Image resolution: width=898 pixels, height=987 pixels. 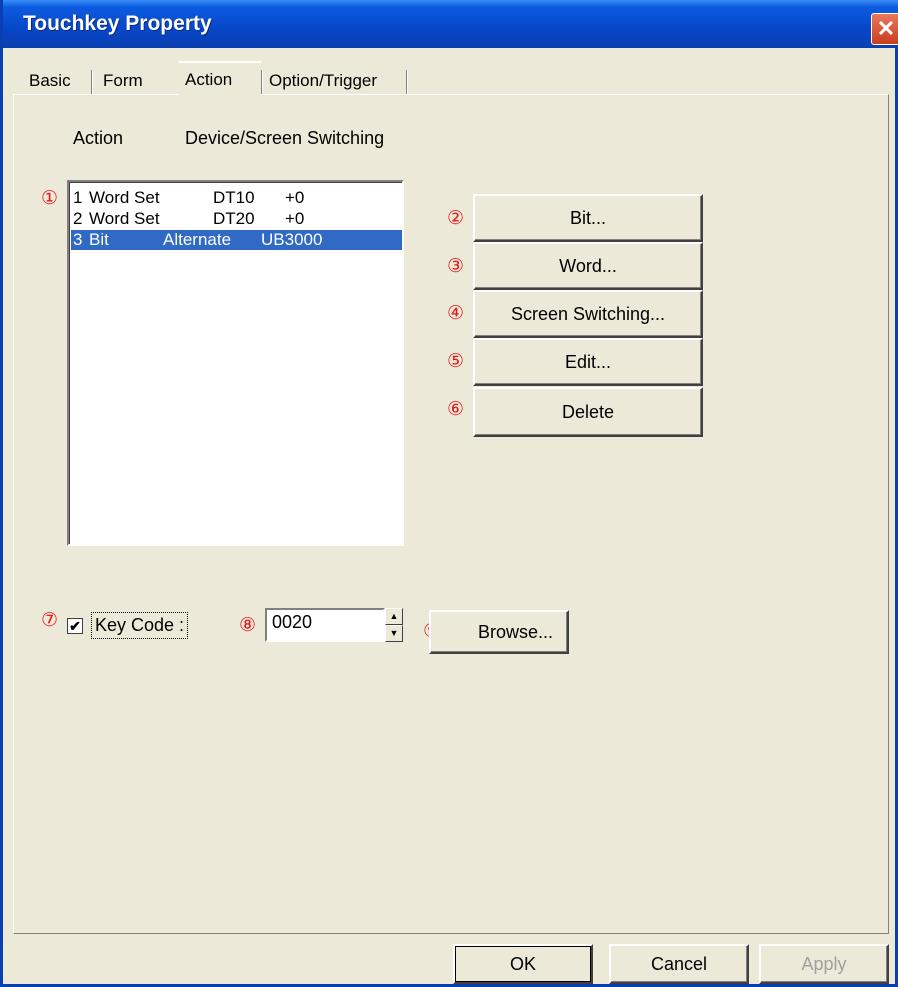 What do you see at coordinates (117, 23) in the screenshot?
I see `window-title: Touchkey Property` at bounding box center [117, 23].